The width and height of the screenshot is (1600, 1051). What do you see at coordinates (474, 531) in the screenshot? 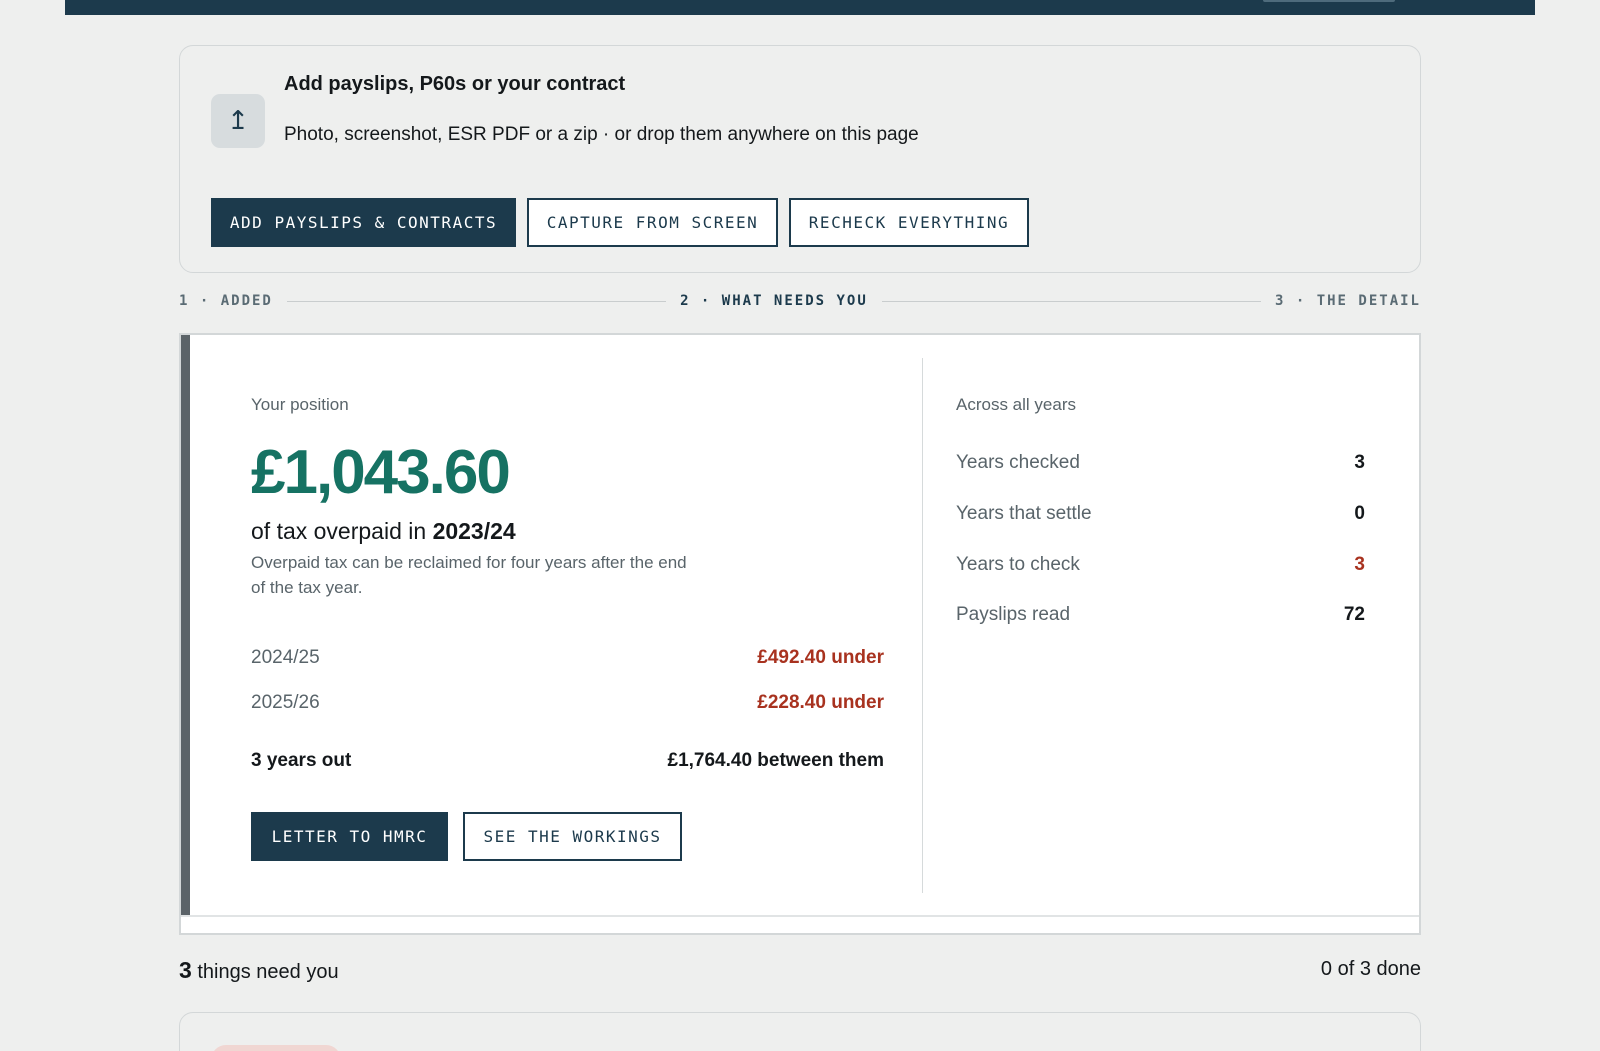
I see `overpaid-year: 2023/24` at bounding box center [474, 531].